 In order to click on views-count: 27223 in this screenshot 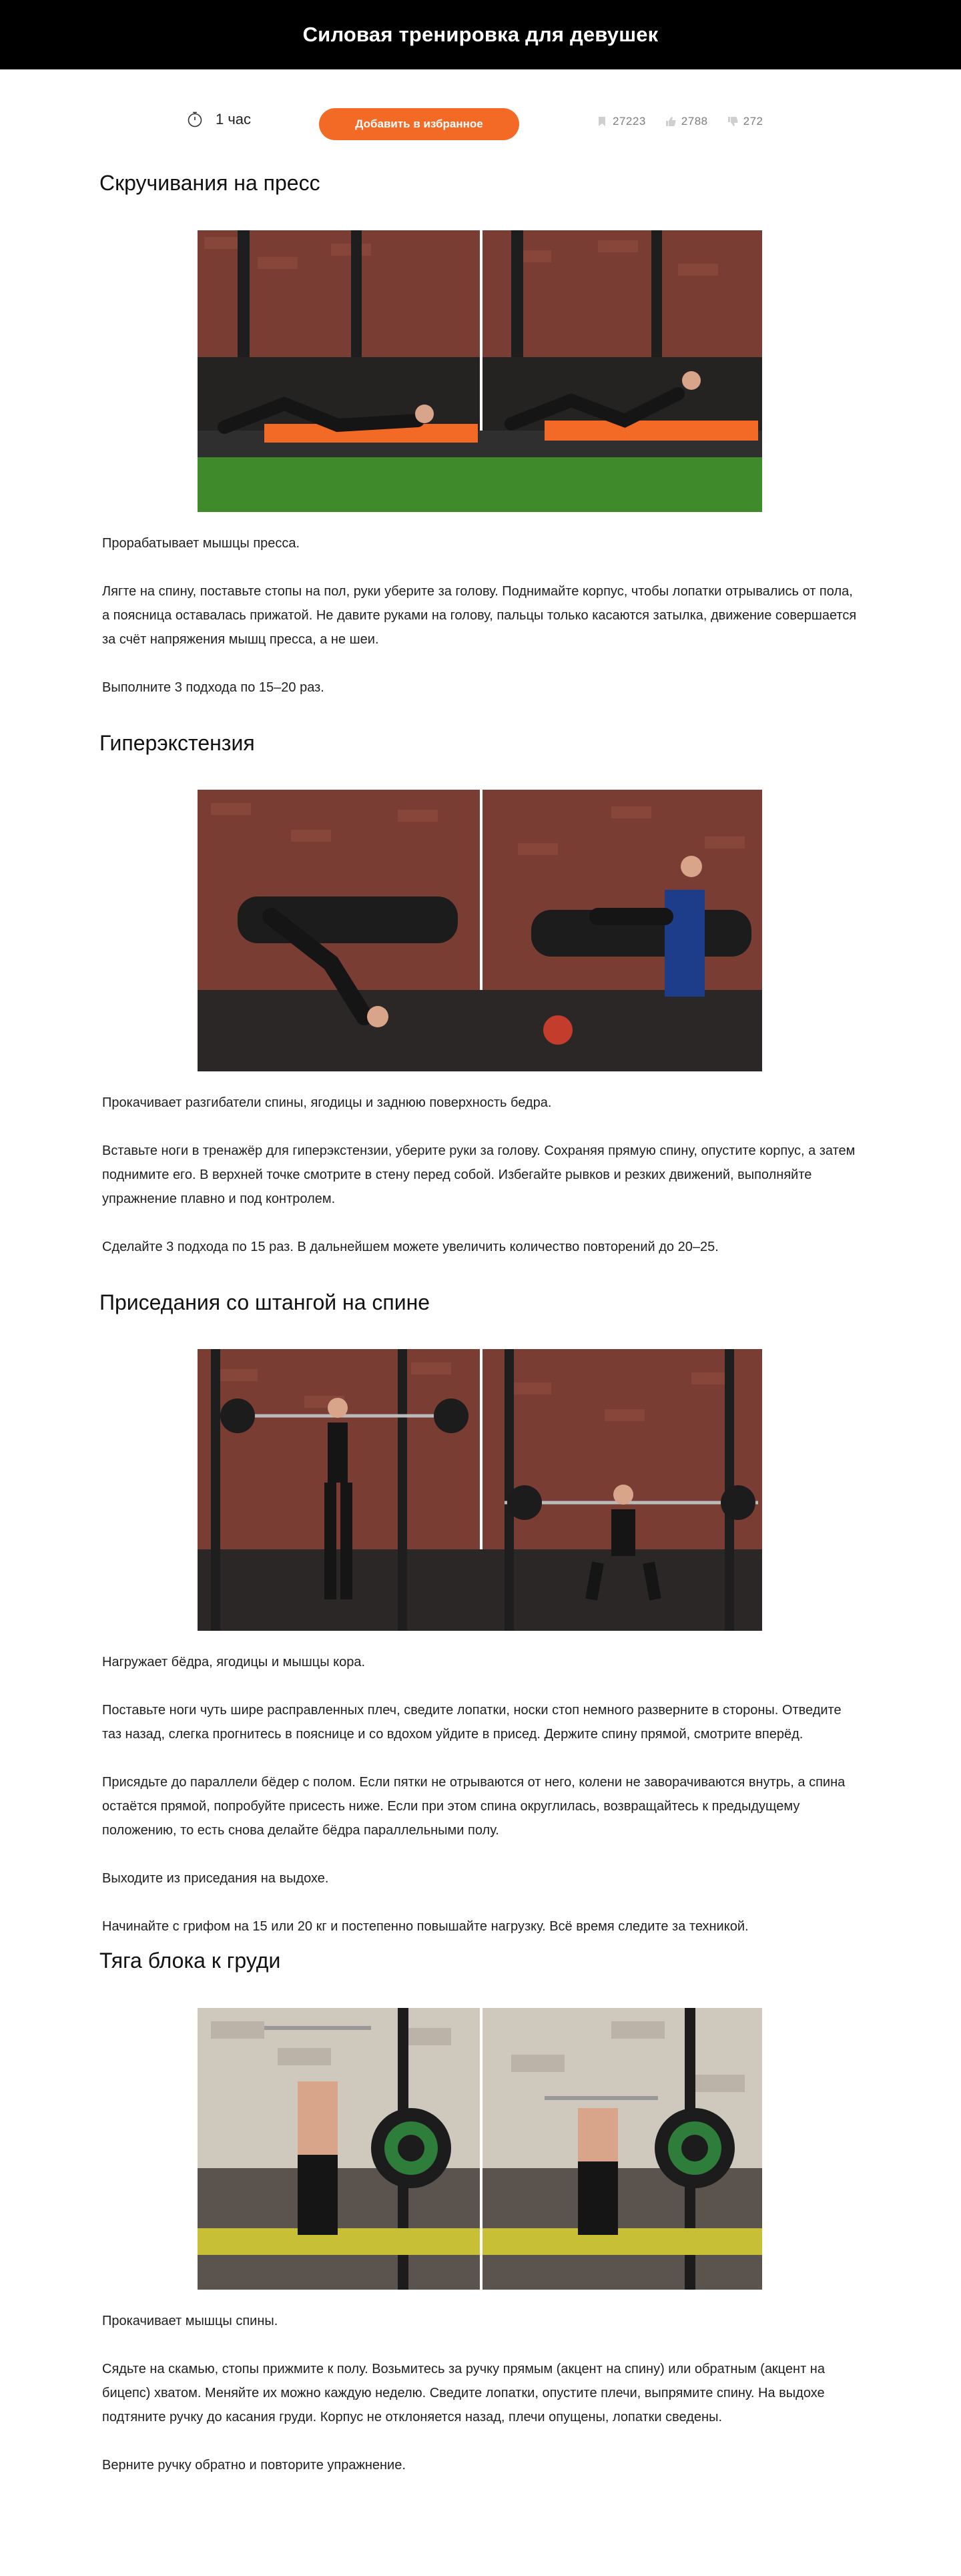, I will do `click(629, 121)`.